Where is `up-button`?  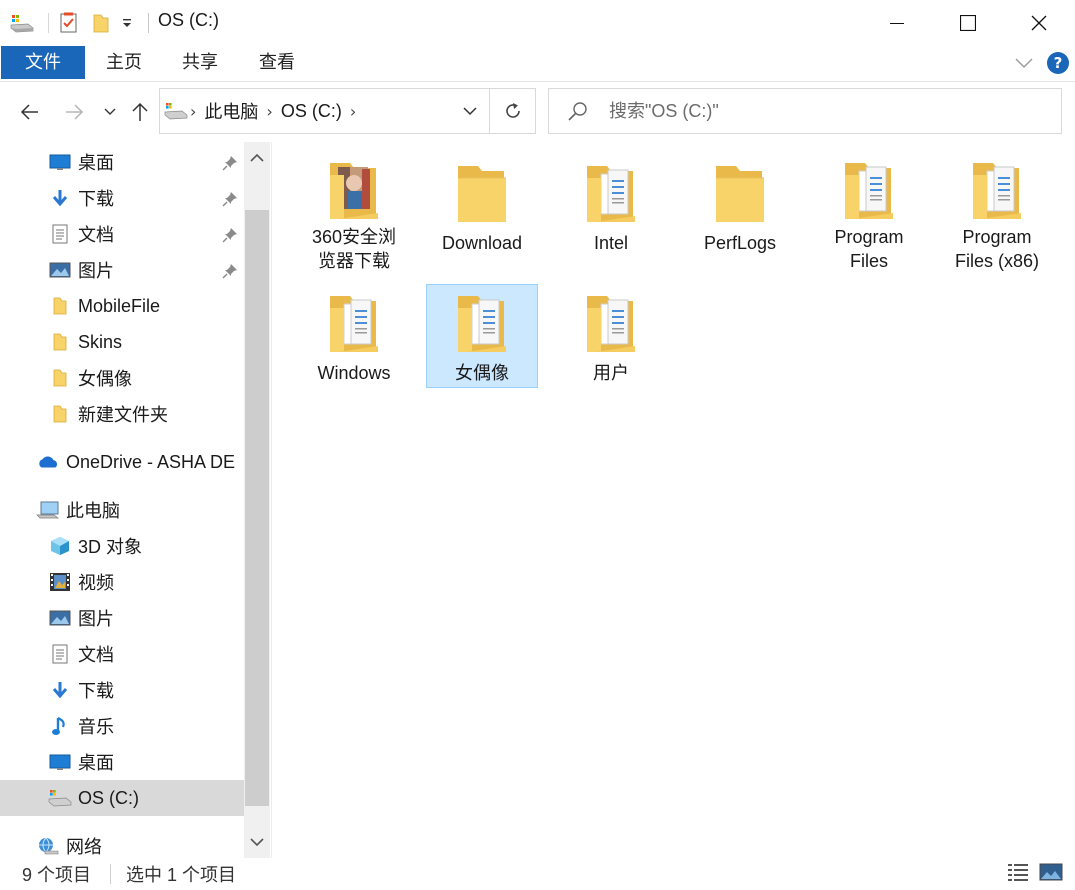 up-button is located at coordinates (140, 112).